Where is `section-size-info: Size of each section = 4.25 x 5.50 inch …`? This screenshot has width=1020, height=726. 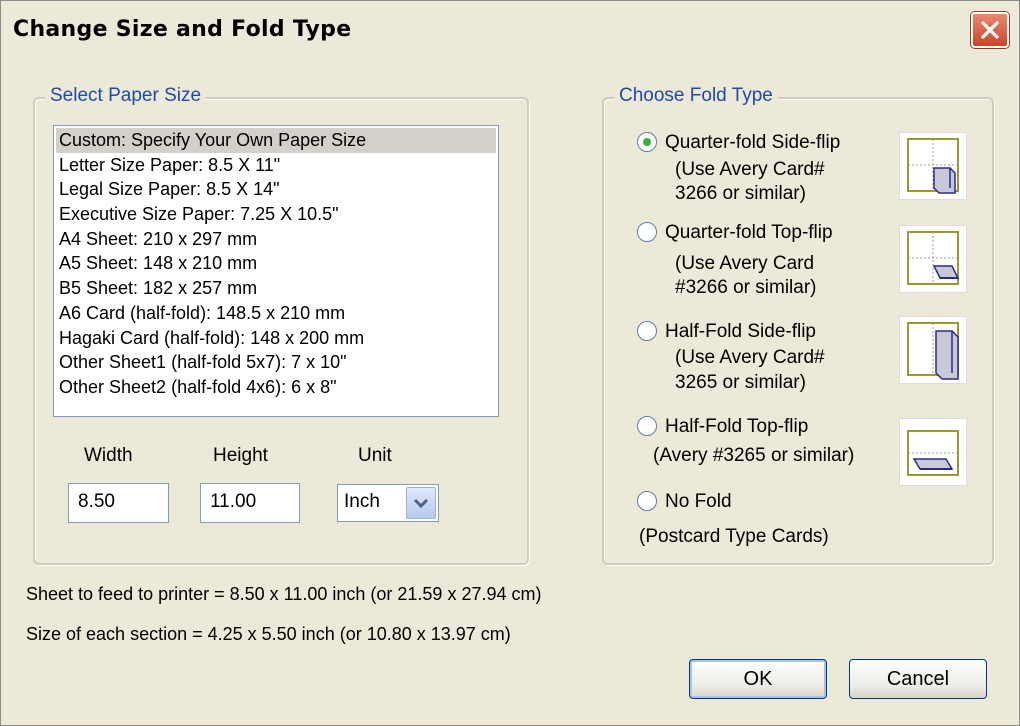 section-size-info: Size of each section = 4.25 x 5.50 inch … is located at coordinates (268, 634).